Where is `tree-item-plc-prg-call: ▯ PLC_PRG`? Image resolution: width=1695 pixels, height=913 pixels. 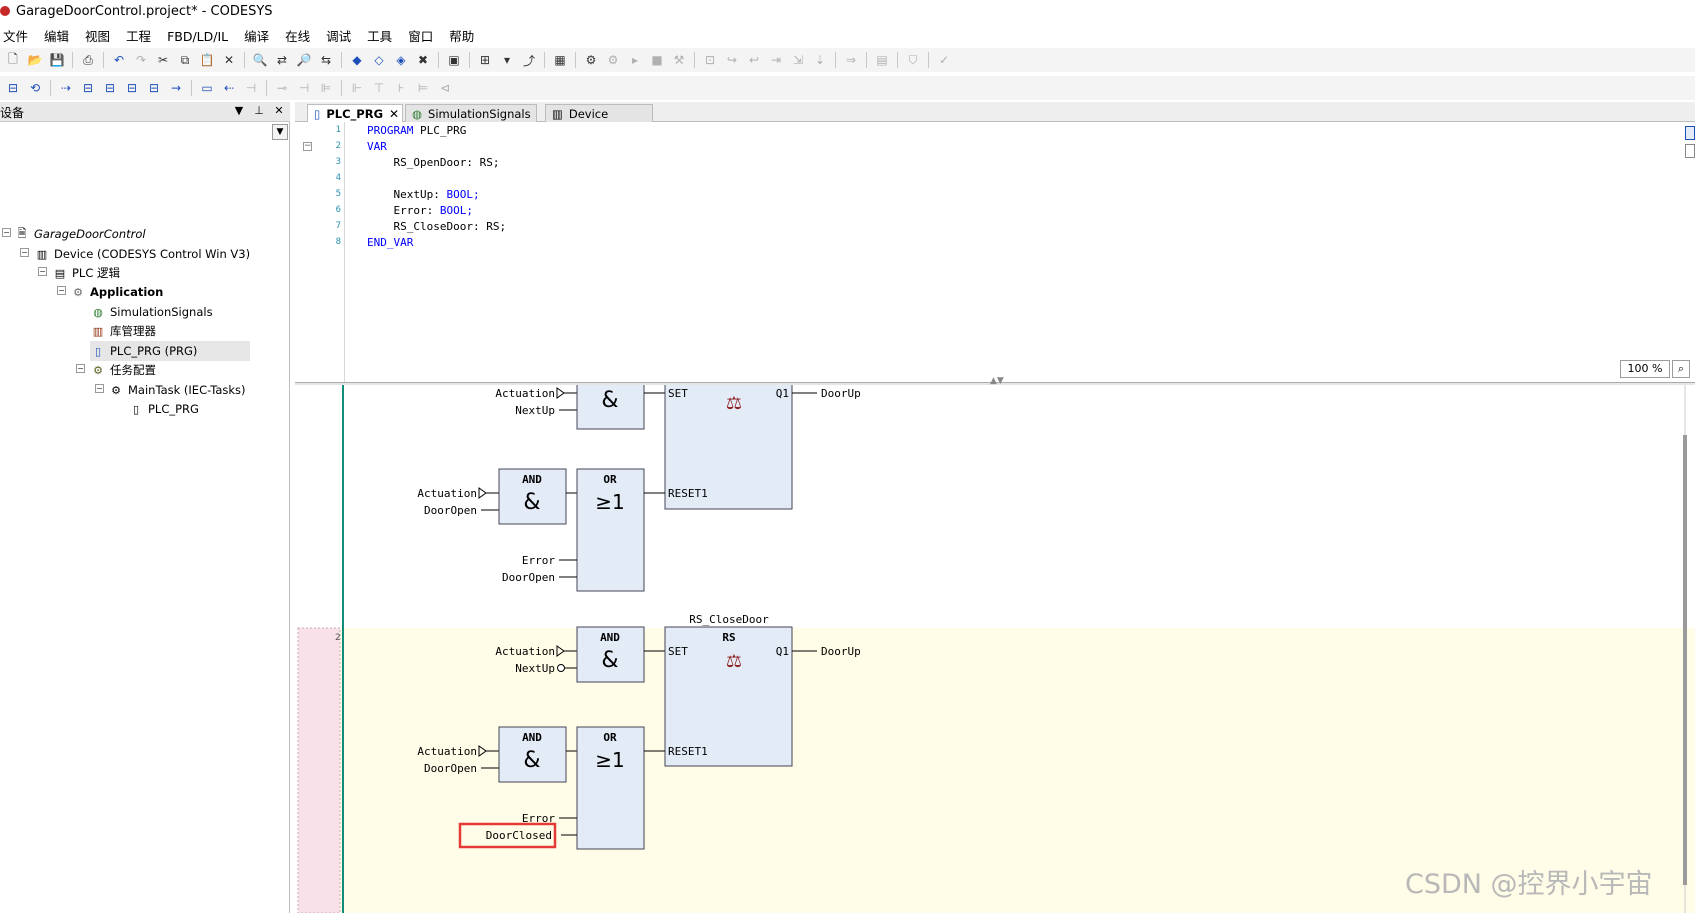 tree-item-plc-prg-call: ▯ PLC_PRG is located at coordinates (163, 409).